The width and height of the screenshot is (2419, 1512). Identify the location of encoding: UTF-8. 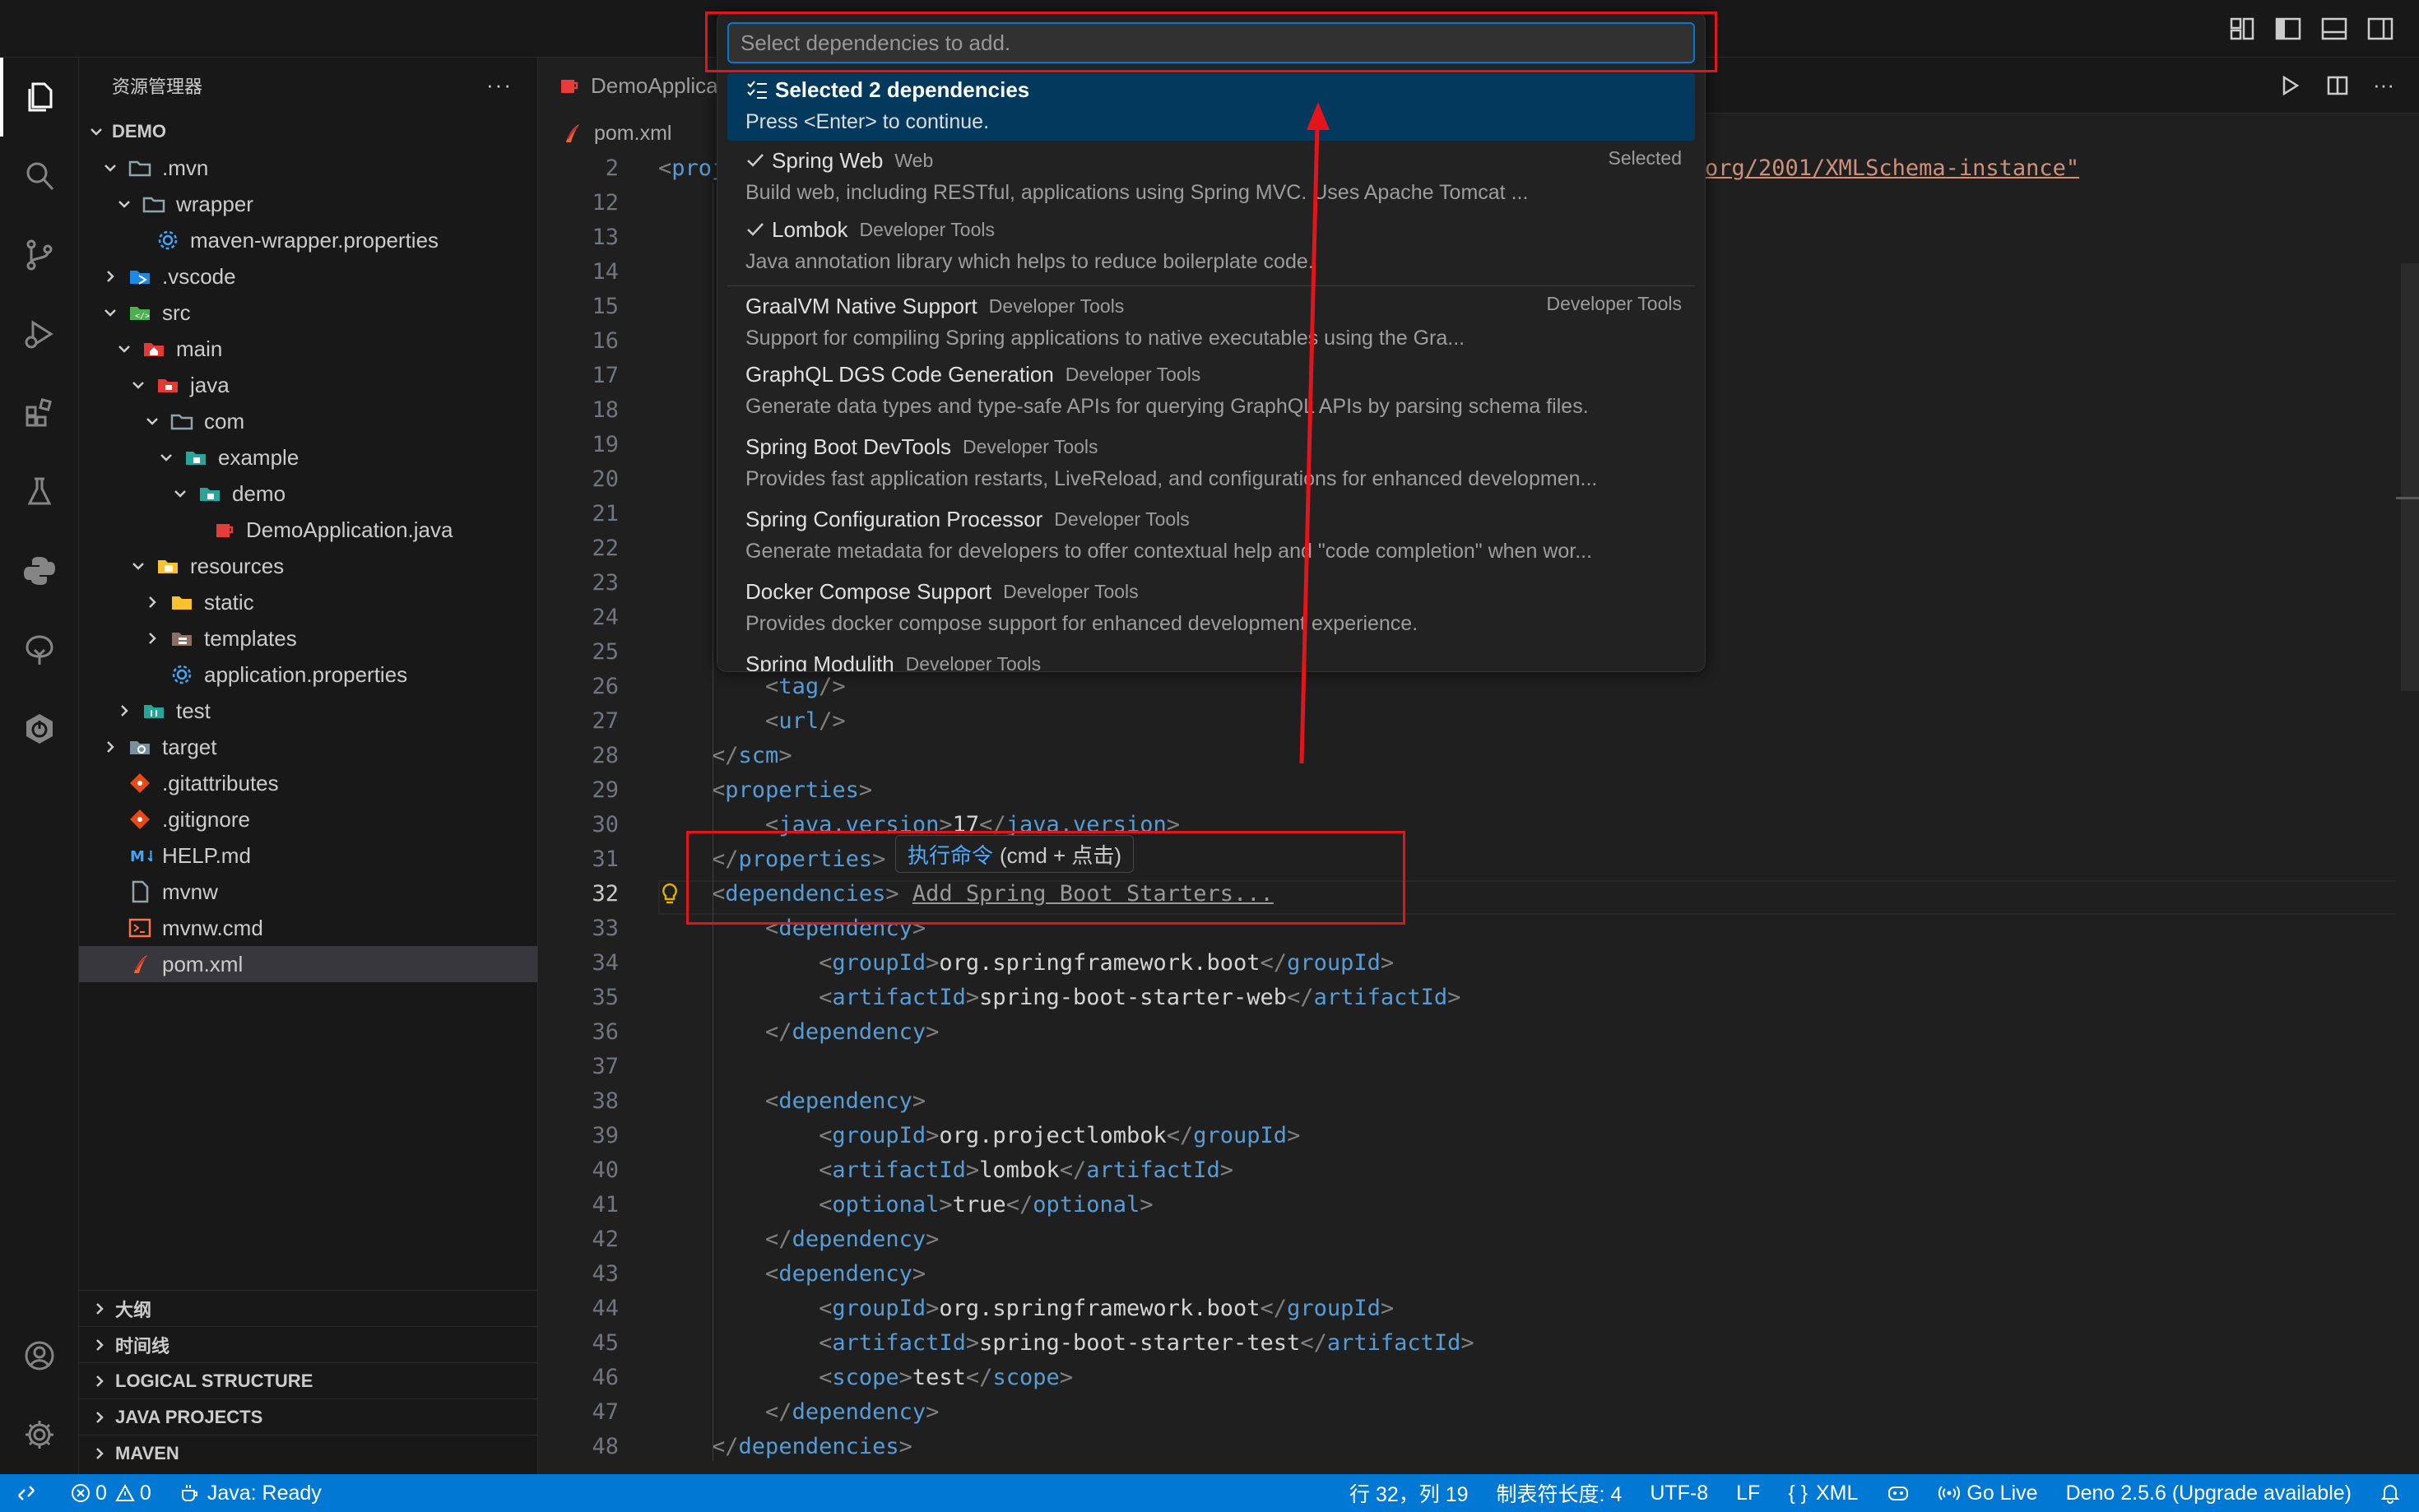
(1679, 1493).